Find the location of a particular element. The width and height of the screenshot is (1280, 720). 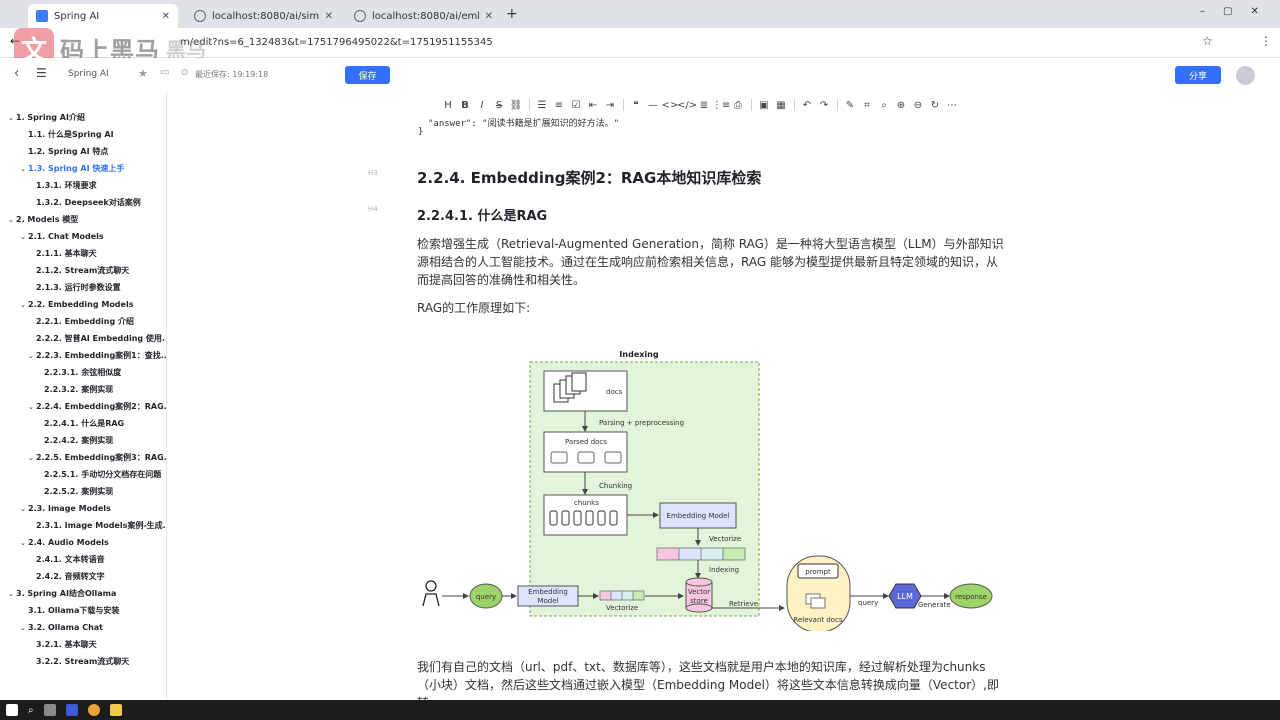

toc-item: 2.4.2. 音频转文字 is located at coordinates (70, 577).